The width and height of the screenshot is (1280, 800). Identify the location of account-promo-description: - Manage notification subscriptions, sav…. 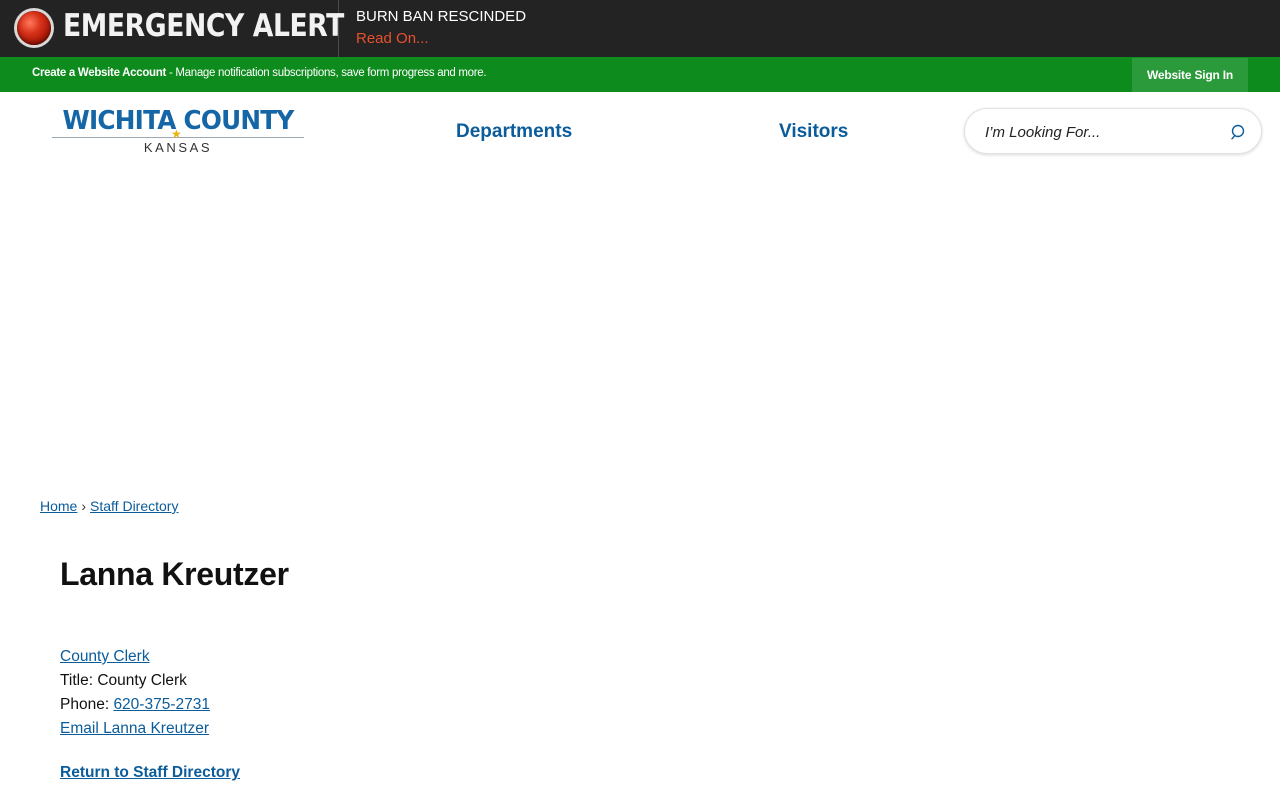
(326, 73).